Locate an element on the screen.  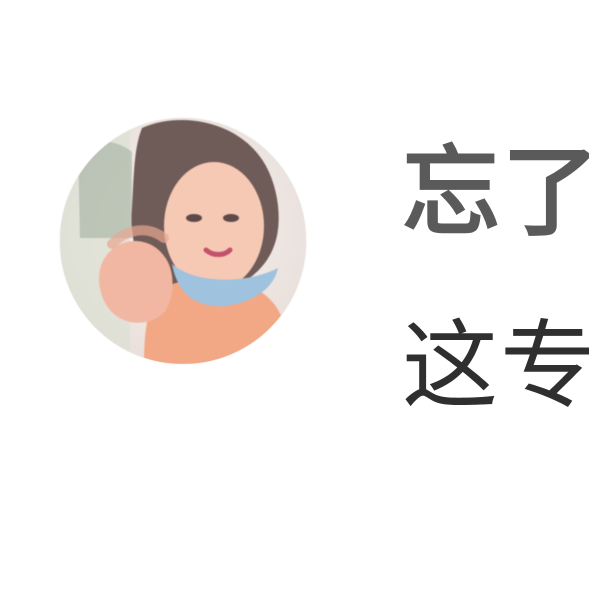
post-title-fragment: 忘了 is located at coordinates (495, 193).